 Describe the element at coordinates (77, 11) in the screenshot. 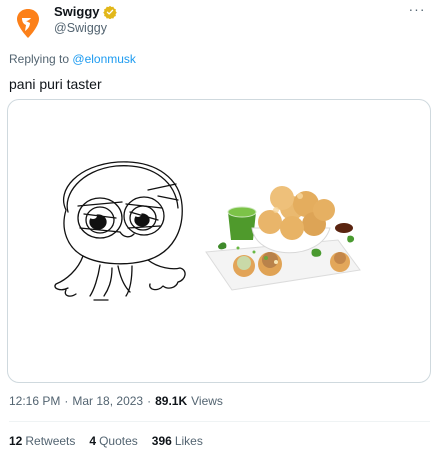

I see `author-display-name: Swiggy` at that location.